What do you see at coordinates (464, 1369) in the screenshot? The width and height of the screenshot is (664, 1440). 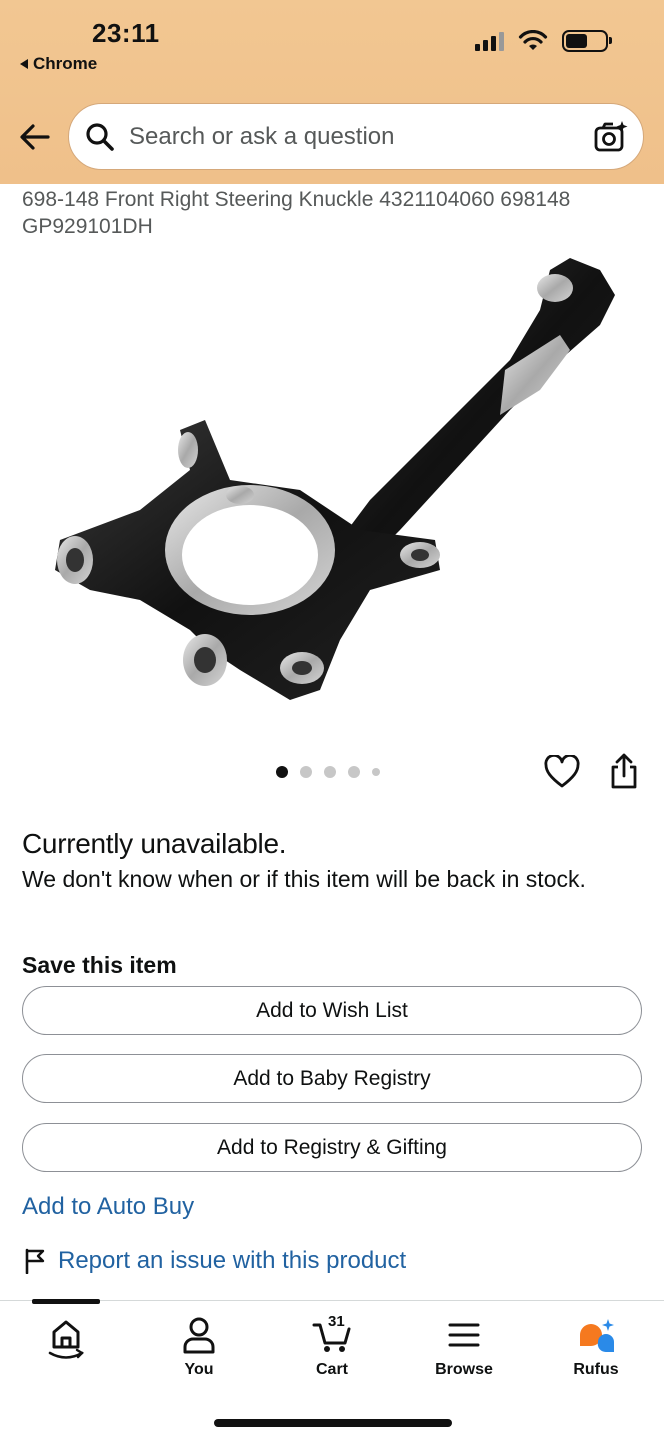 I see `tab-browse-label: Browse` at bounding box center [464, 1369].